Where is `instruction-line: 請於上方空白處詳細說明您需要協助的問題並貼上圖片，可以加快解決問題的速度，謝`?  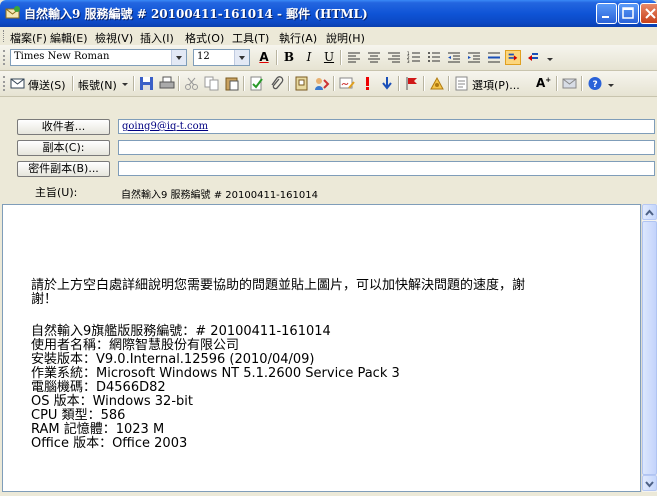
instruction-line: 請於上方空白處詳細說明您需要協助的問題並貼上圖片，可以加快解決問題的速度，謝 is located at coordinates (278, 285).